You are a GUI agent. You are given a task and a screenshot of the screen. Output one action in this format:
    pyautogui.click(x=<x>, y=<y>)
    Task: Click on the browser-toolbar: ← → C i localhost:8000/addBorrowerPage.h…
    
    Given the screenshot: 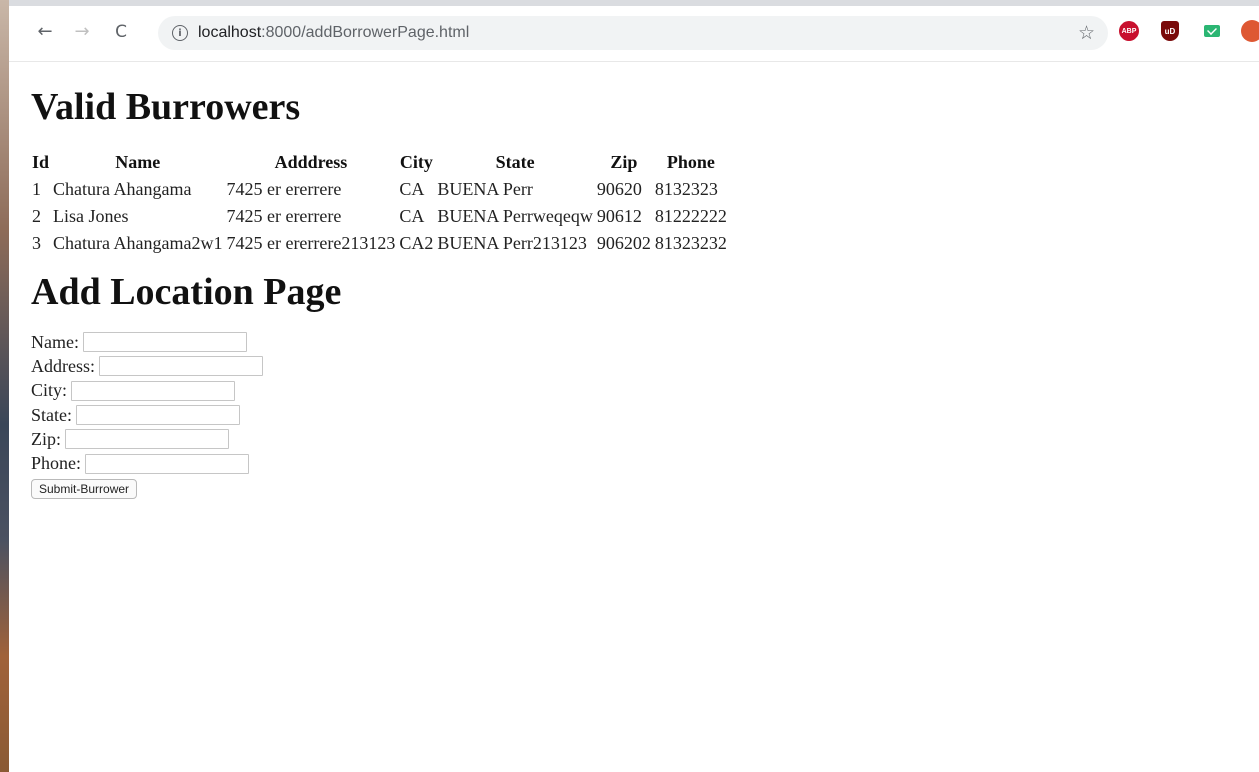 What is the action you would take?
    pyautogui.click(x=634, y=31)
    